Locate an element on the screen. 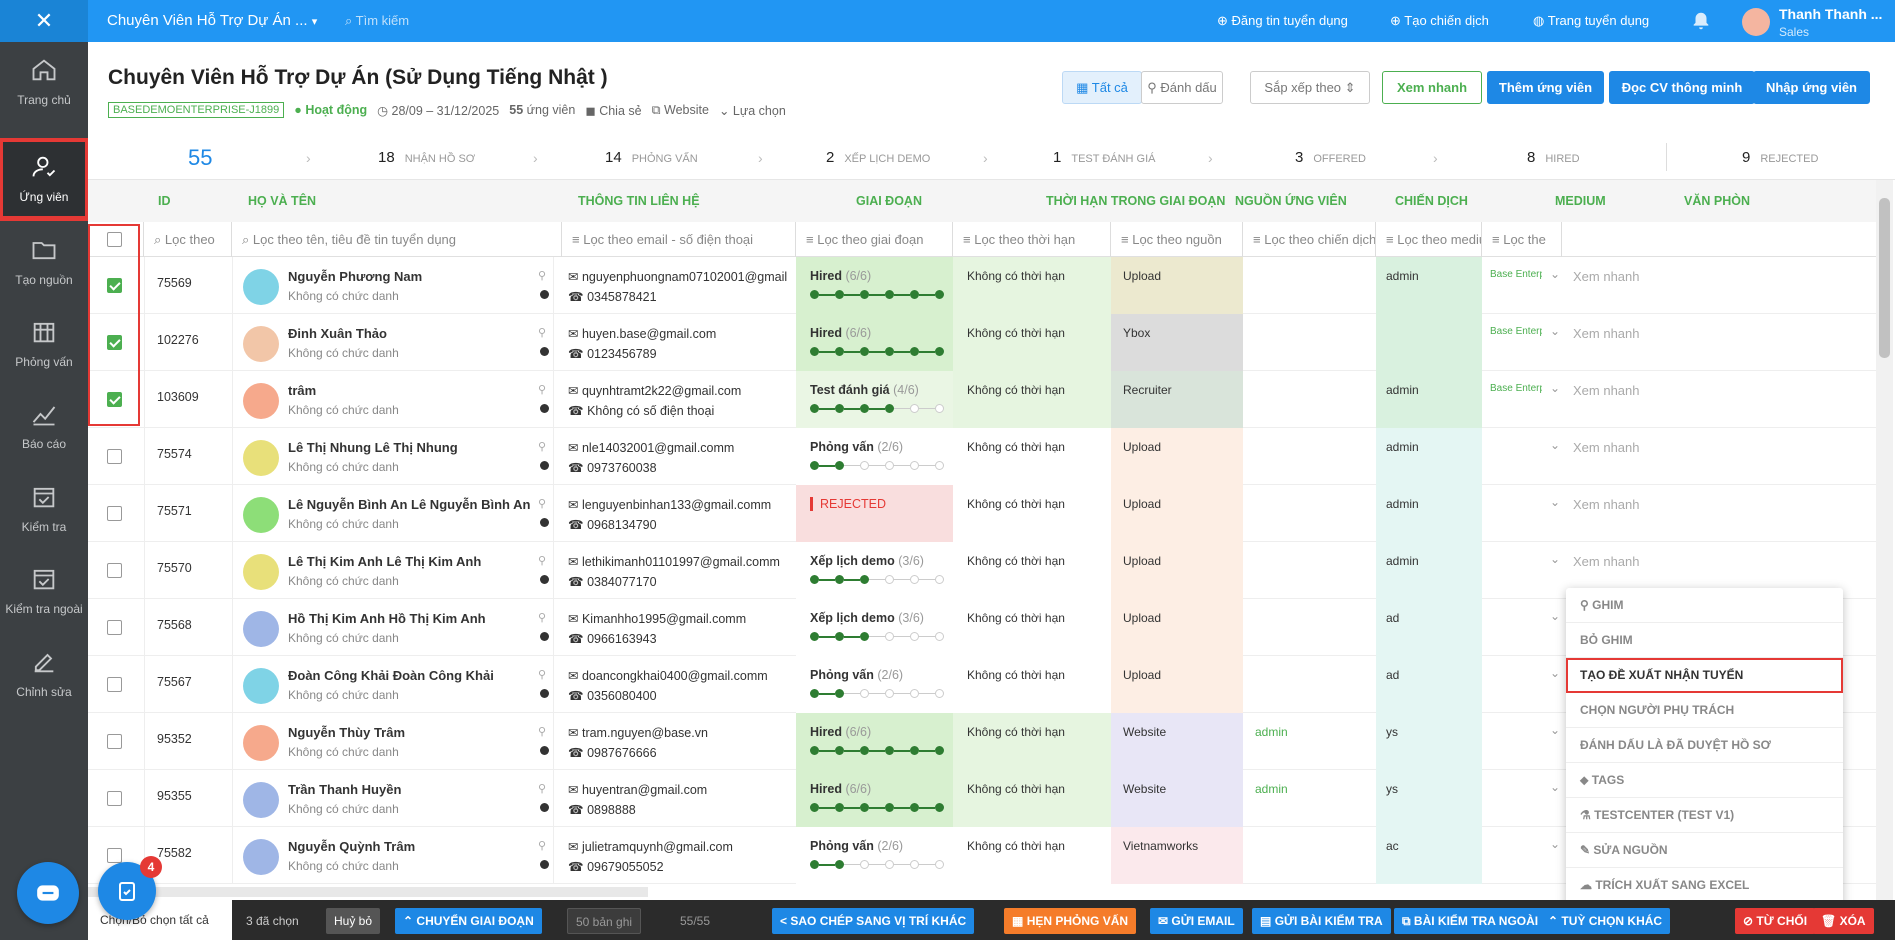  scrollbar-thumb is located at coordinates (1884, 278).